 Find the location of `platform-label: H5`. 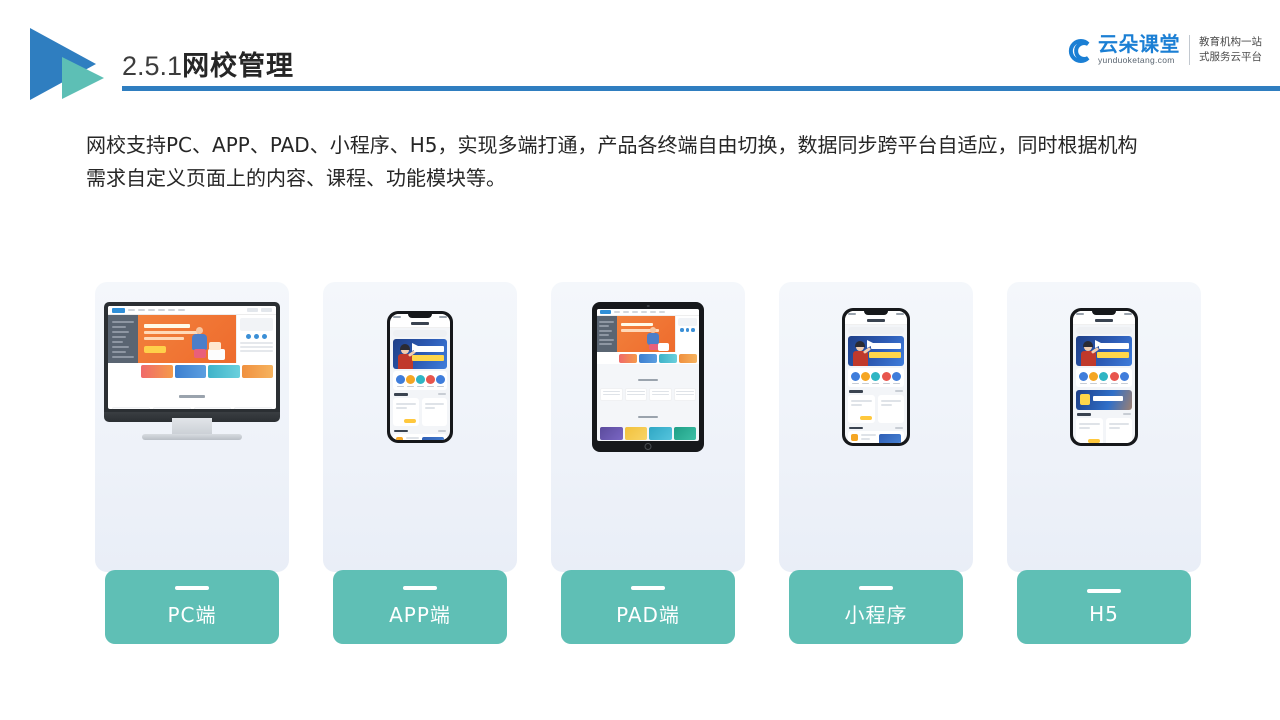

platform-label: H5 is located at coordinates (1104, 613).